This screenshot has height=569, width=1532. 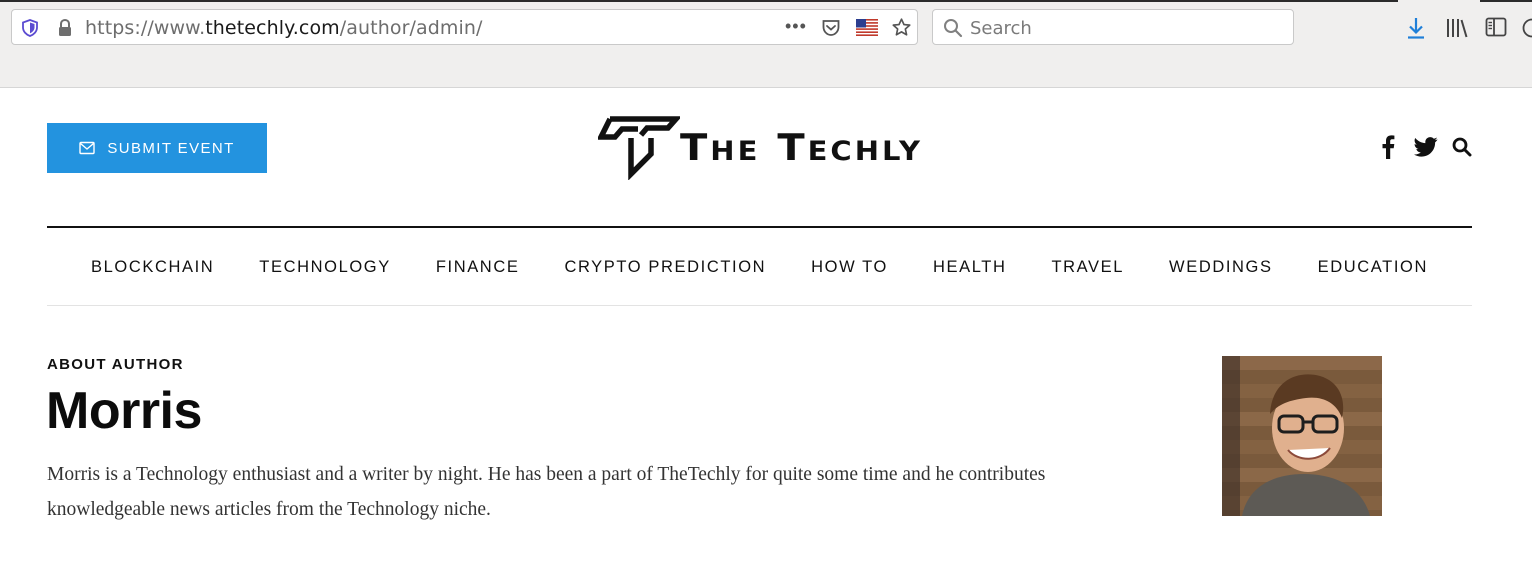 What do you see at coordinates (284, 28) in the screenshot?
I see `url-text: https://www.thetechly.com/author/admin/` at bounding box center [284, 28].